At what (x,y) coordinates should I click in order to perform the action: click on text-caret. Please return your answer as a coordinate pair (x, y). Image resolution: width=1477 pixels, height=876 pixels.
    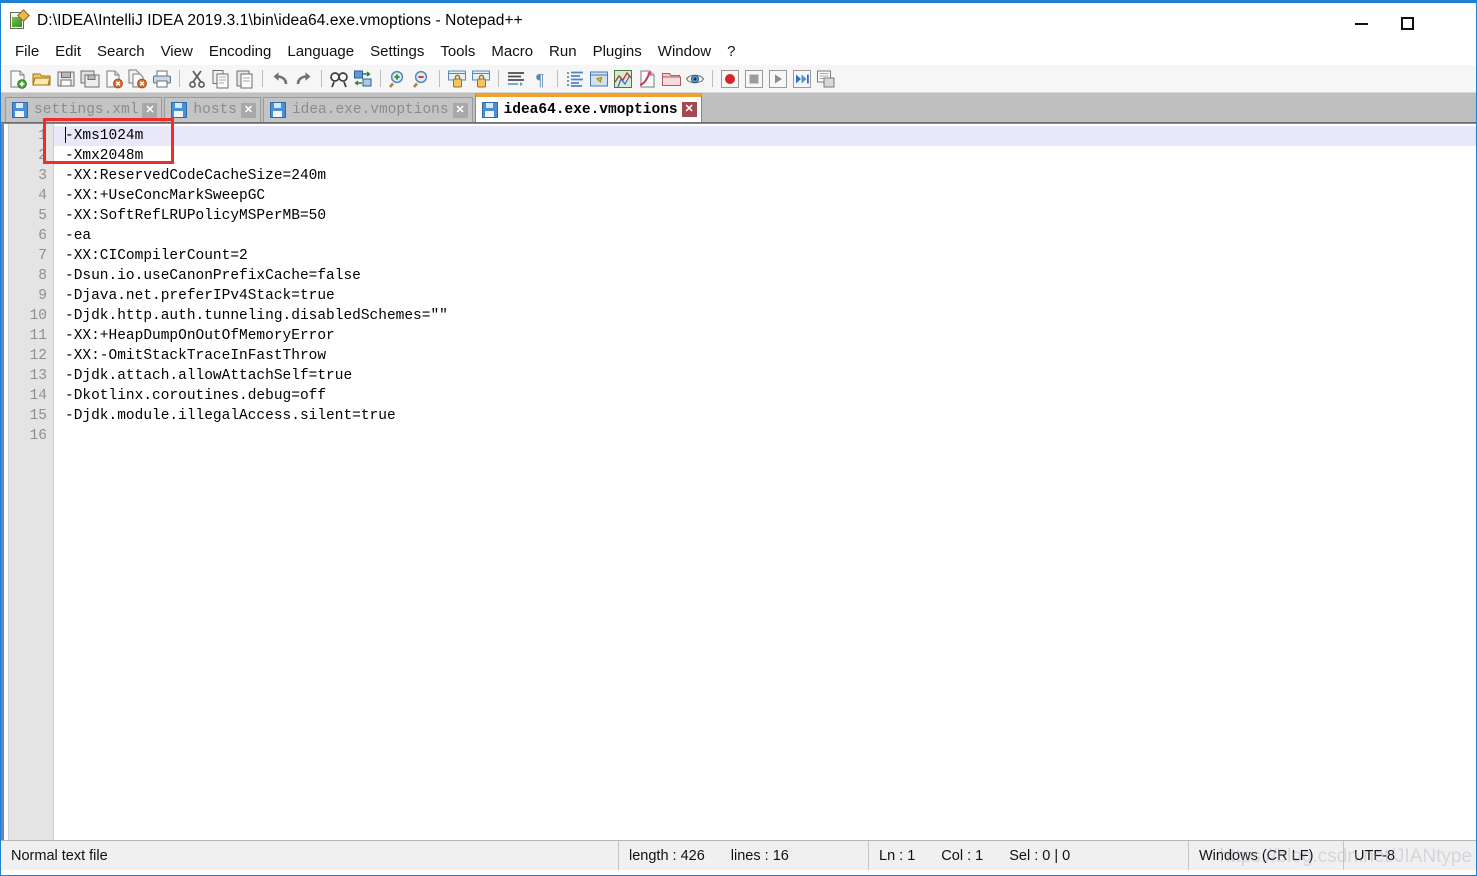
    Looking at the image, I should click on (65, 135).